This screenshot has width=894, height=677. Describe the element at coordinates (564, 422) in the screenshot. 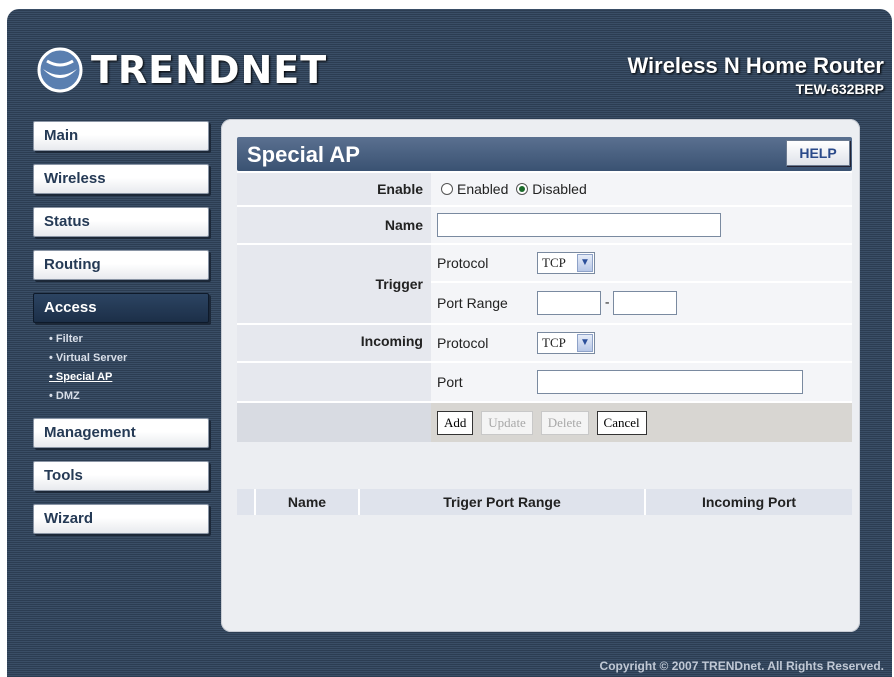

I see `delete-button: Delete` at that location.